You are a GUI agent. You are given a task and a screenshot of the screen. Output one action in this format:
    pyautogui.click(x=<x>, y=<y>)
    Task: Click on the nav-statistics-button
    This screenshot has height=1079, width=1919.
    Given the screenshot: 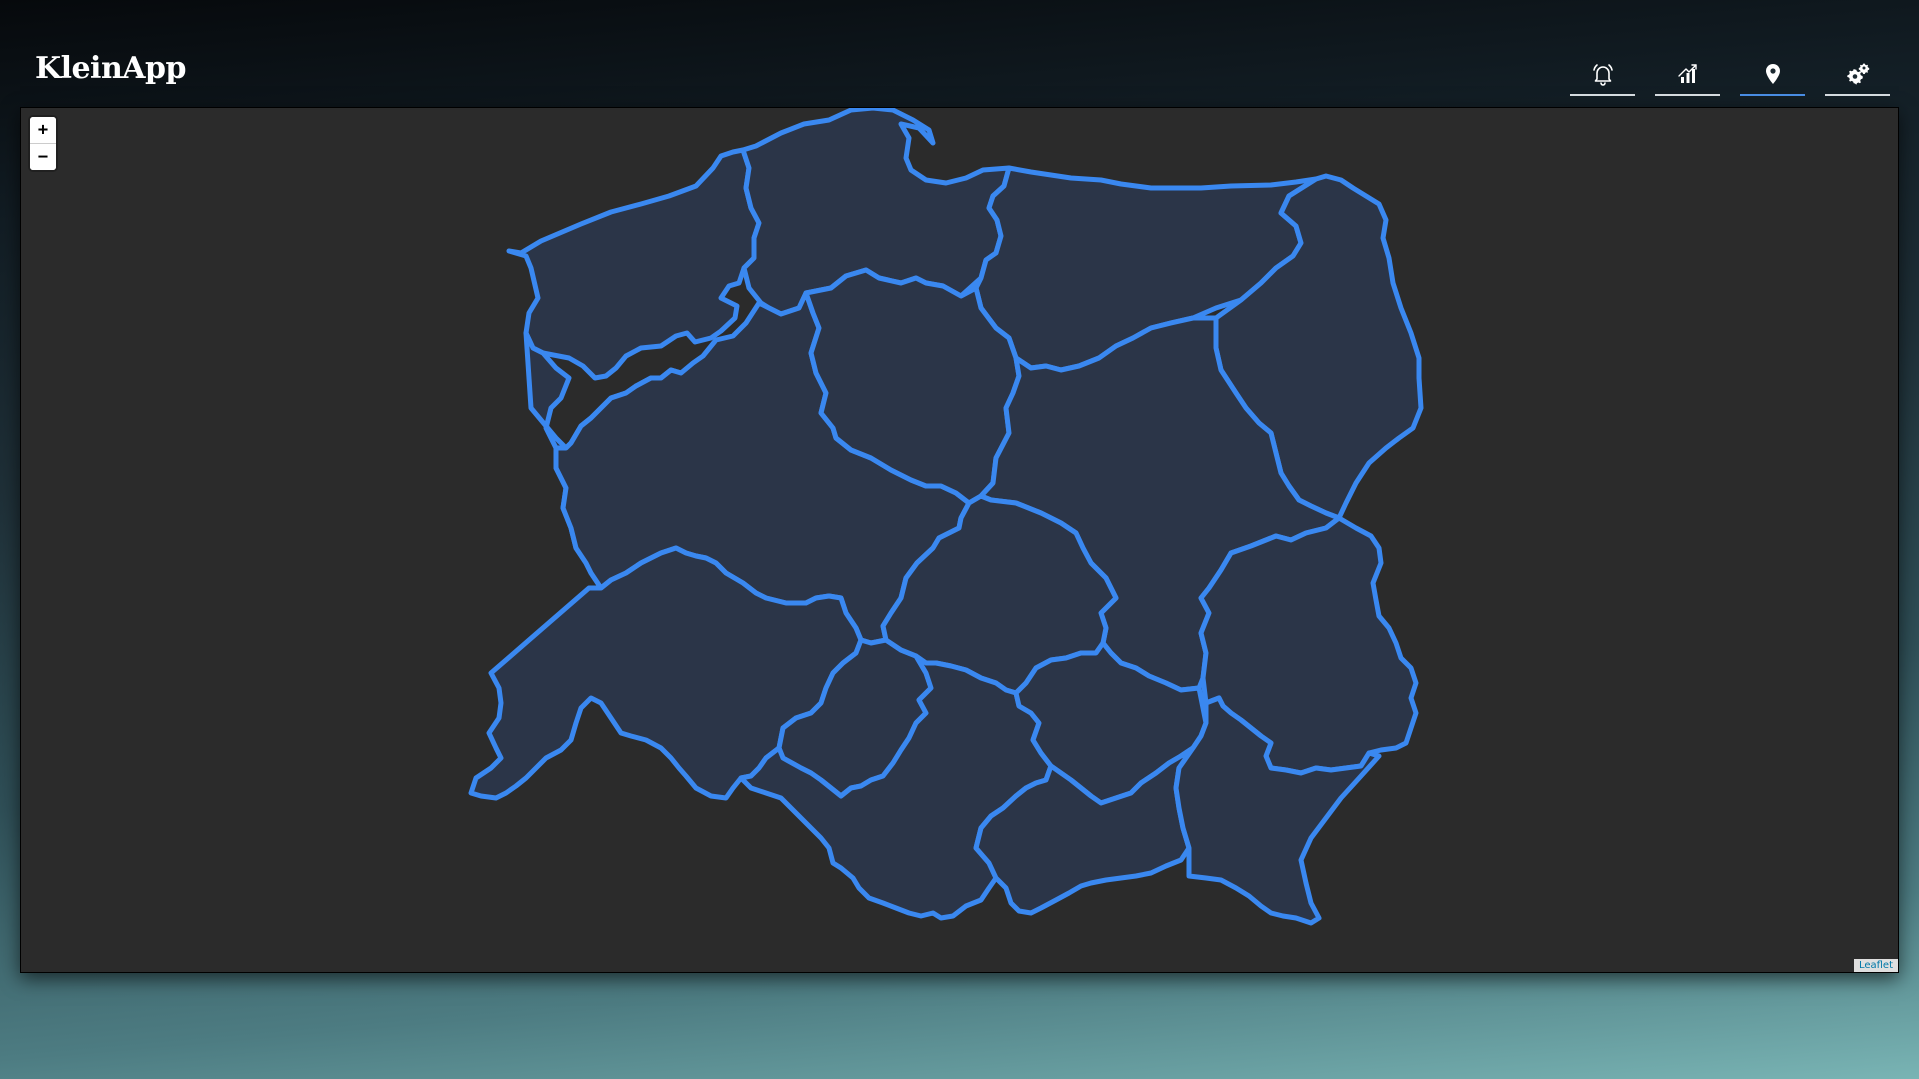 What is the action you would take?
    pyautogui.click(x=1687, y=77)
    